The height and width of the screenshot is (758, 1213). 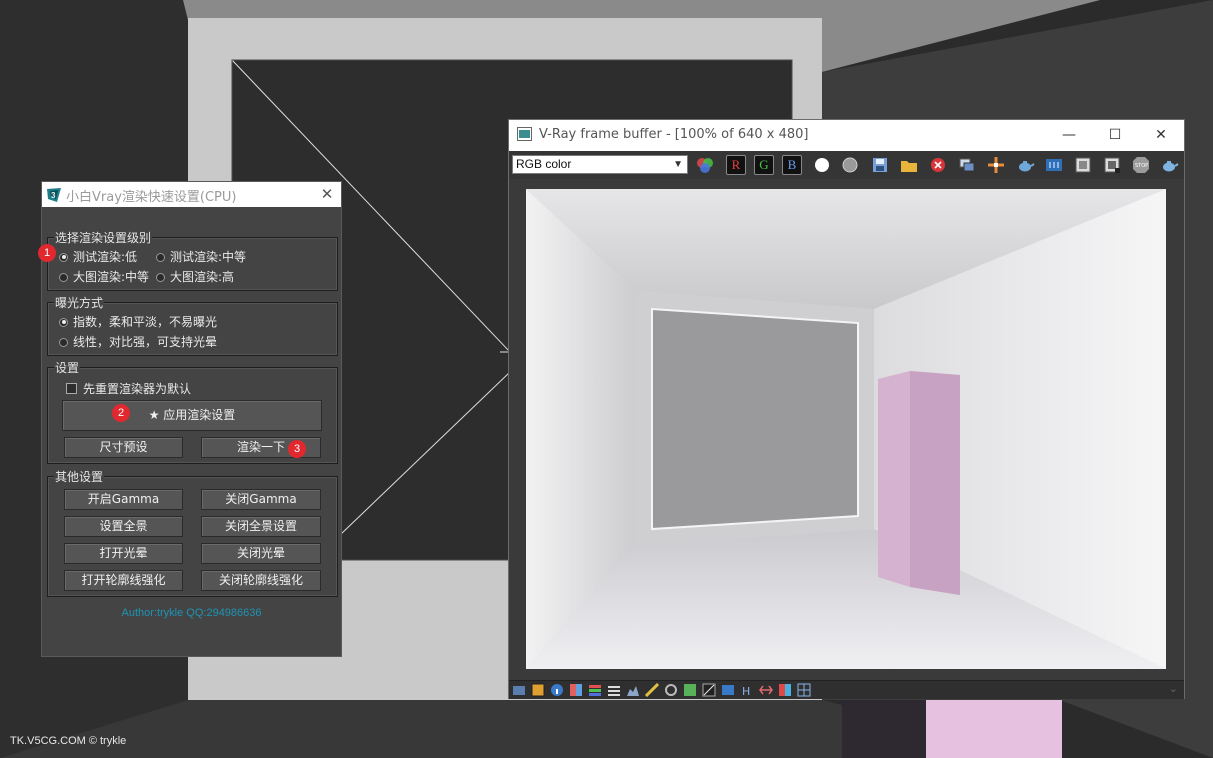 I want to click on teapot-region-icon, so click(x=1025, y=165).